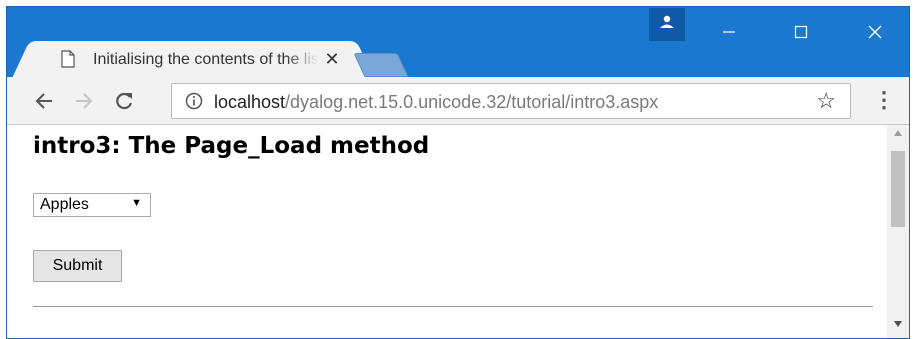  I want to click on url-host: localhost, so click(250, 102).